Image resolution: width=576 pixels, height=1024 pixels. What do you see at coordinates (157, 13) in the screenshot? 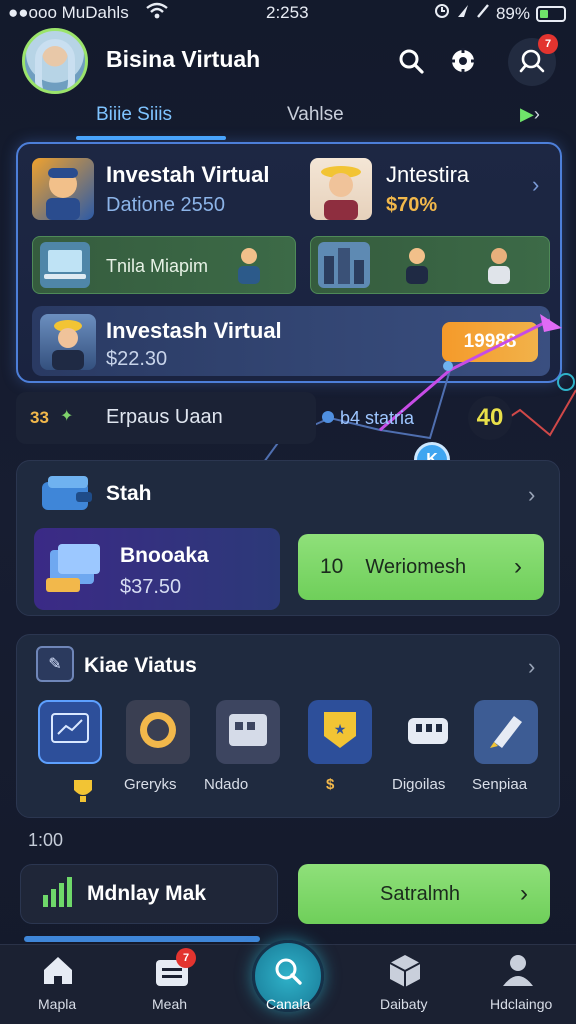
I see `wifi-icon` at bounding box center [157, 13].